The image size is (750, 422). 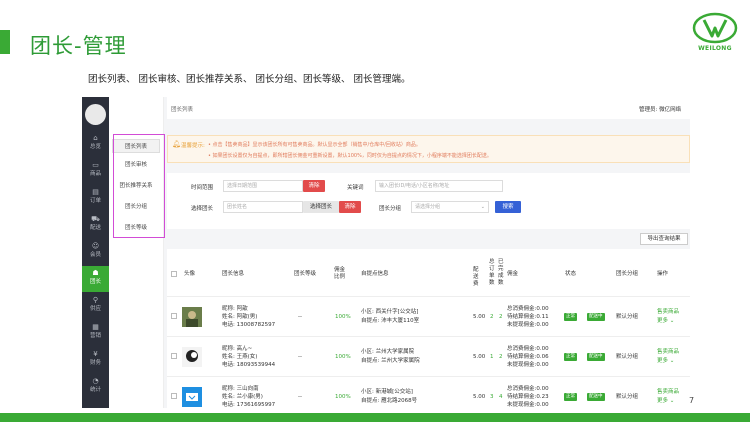 What do you see at coordinates (501, 397) in the screenshot?
I see `completed-orders: 4` at bounding box center [501, 397].